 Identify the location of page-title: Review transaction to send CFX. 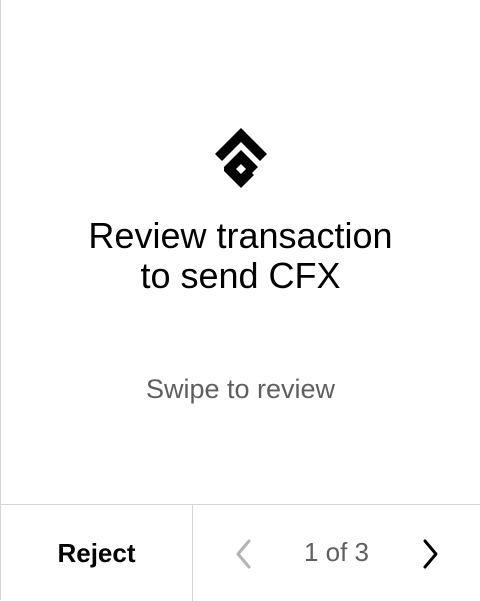
(240, 256).